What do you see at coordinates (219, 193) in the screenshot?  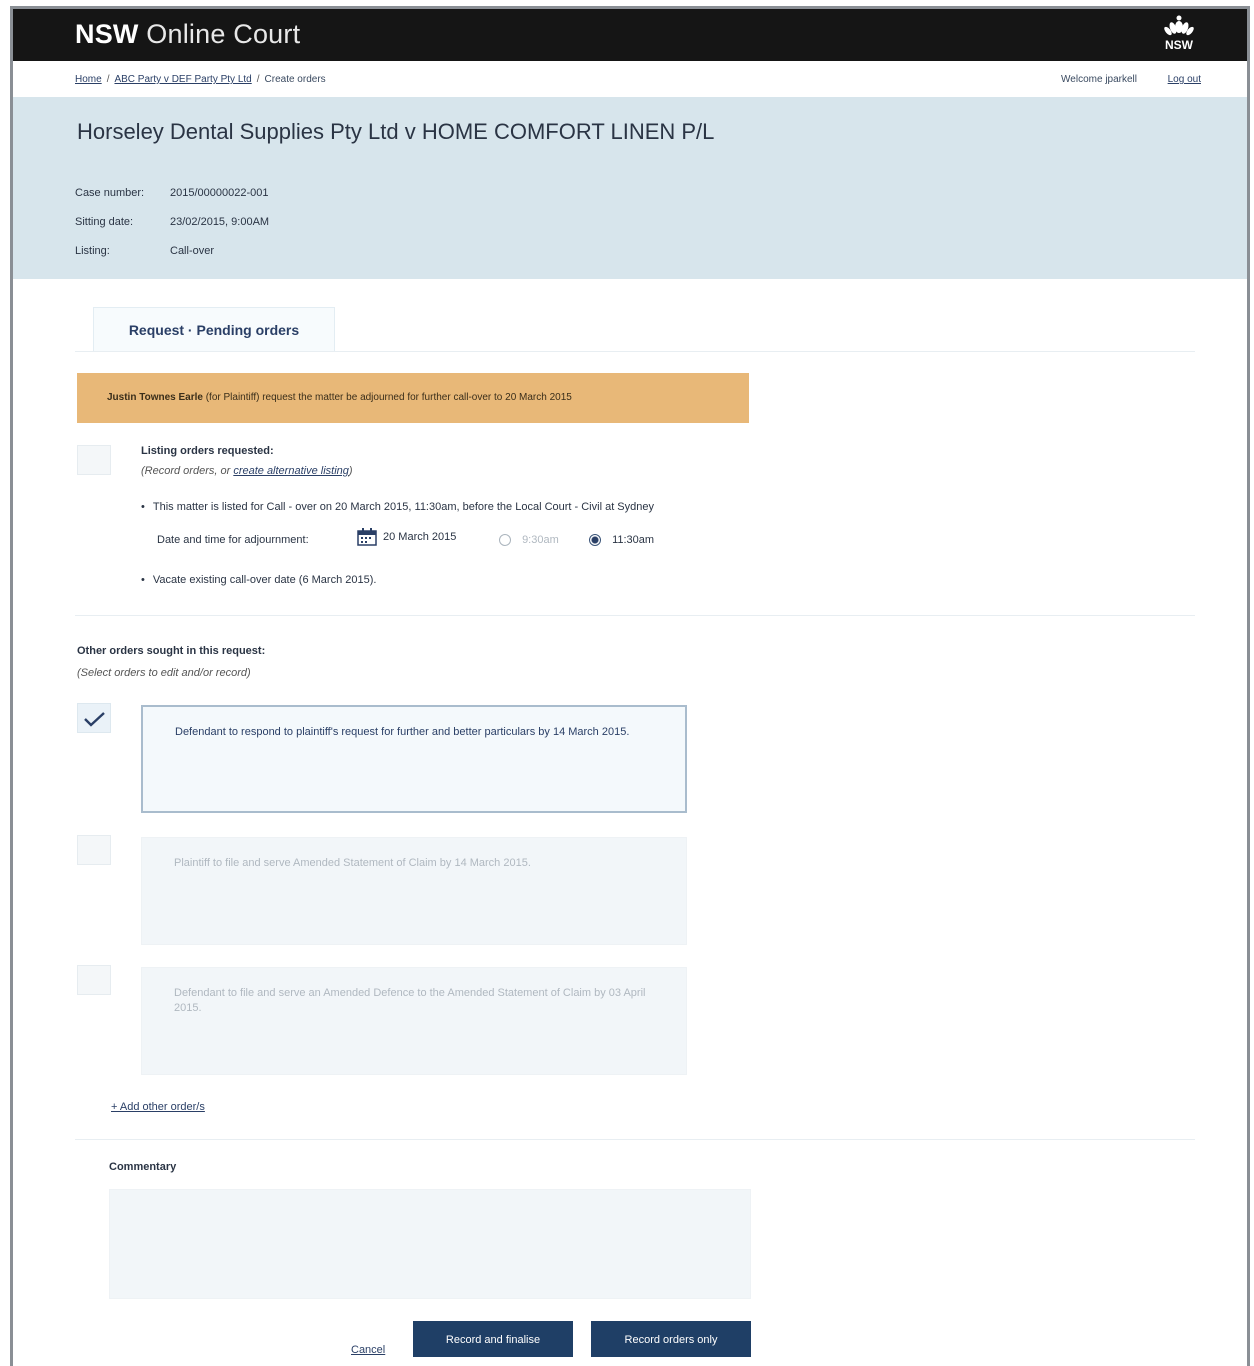 I see `meta-value: 2015/00000022-001` at bounding box center [219, 193].